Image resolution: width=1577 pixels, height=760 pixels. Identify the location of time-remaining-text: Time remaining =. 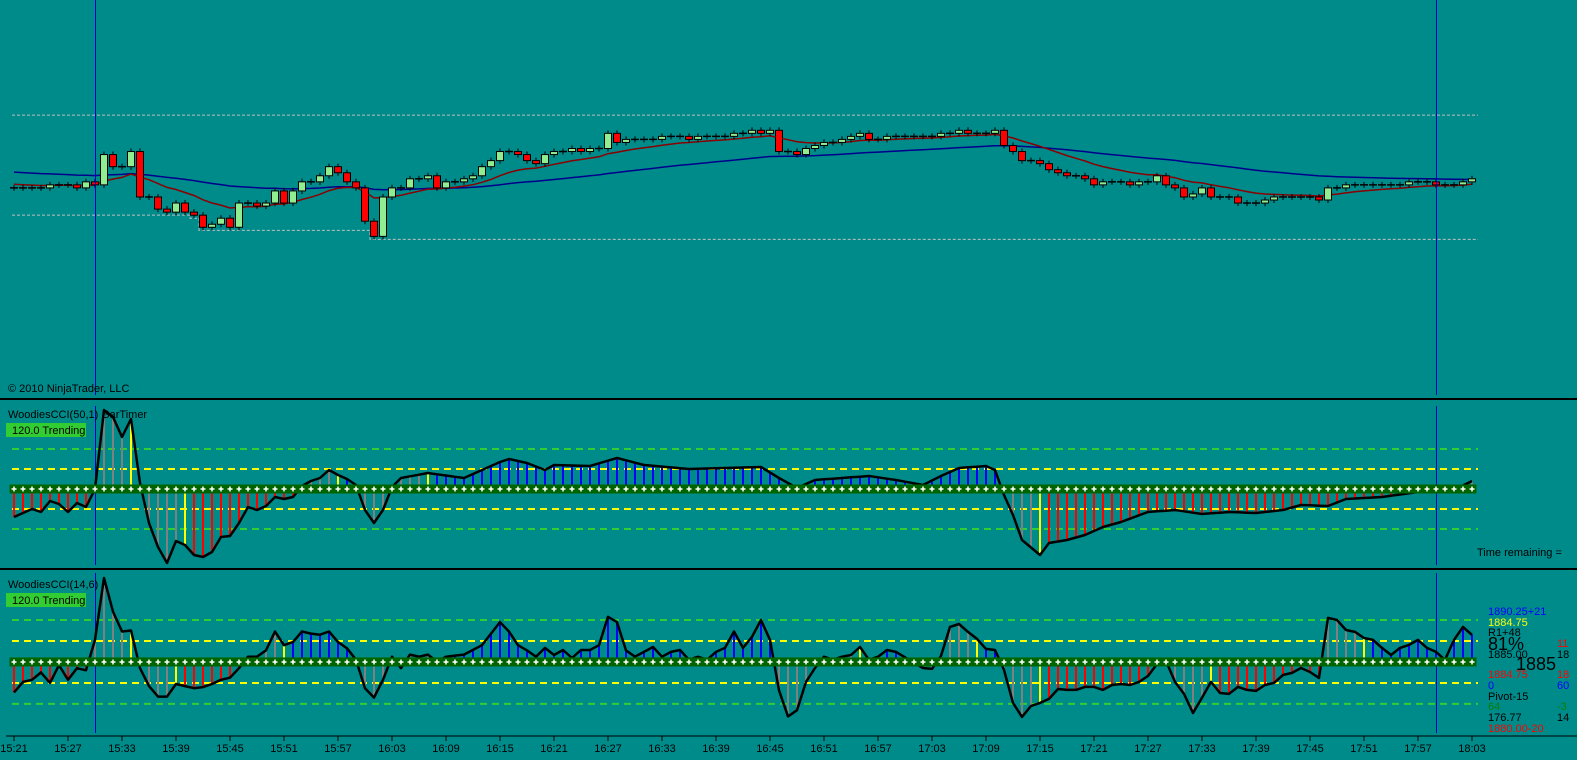
(1519, 553).